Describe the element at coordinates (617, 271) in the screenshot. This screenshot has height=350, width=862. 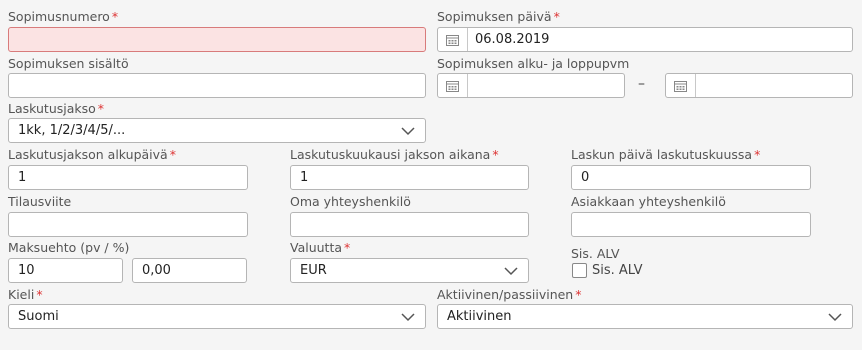
I see `sis-alv-checkbox-label: Sis. ALV` at that location.